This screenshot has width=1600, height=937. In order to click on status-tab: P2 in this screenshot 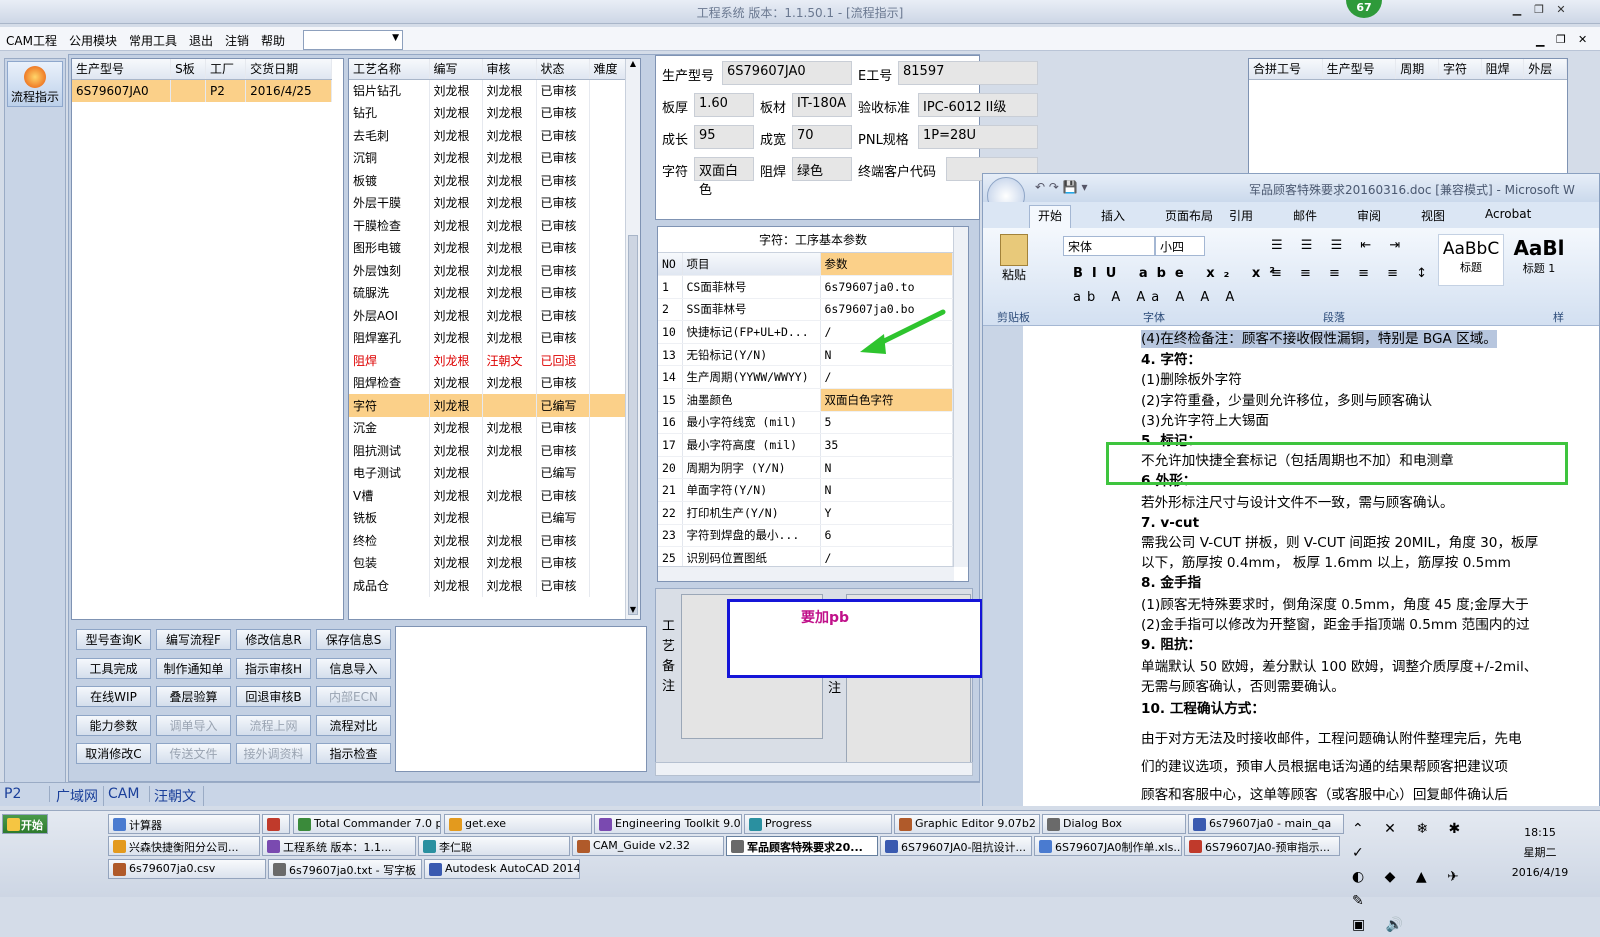, I will do `click(27, 794)`.